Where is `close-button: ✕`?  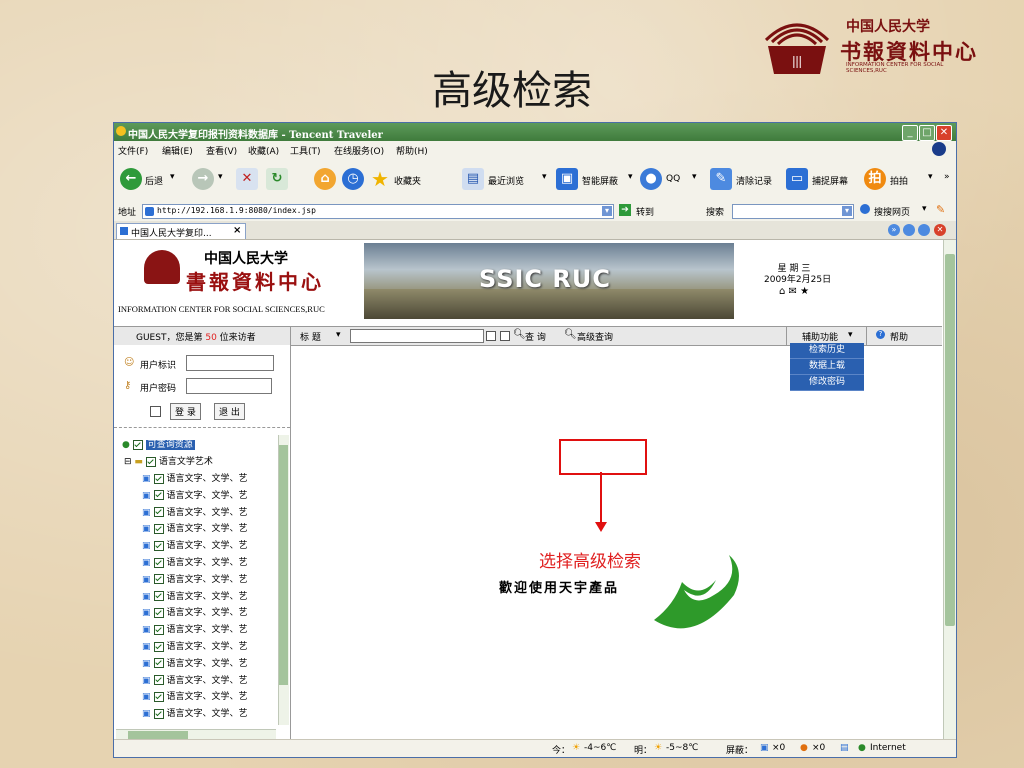
close-button: ✕ is located at coordinates (944, 133).